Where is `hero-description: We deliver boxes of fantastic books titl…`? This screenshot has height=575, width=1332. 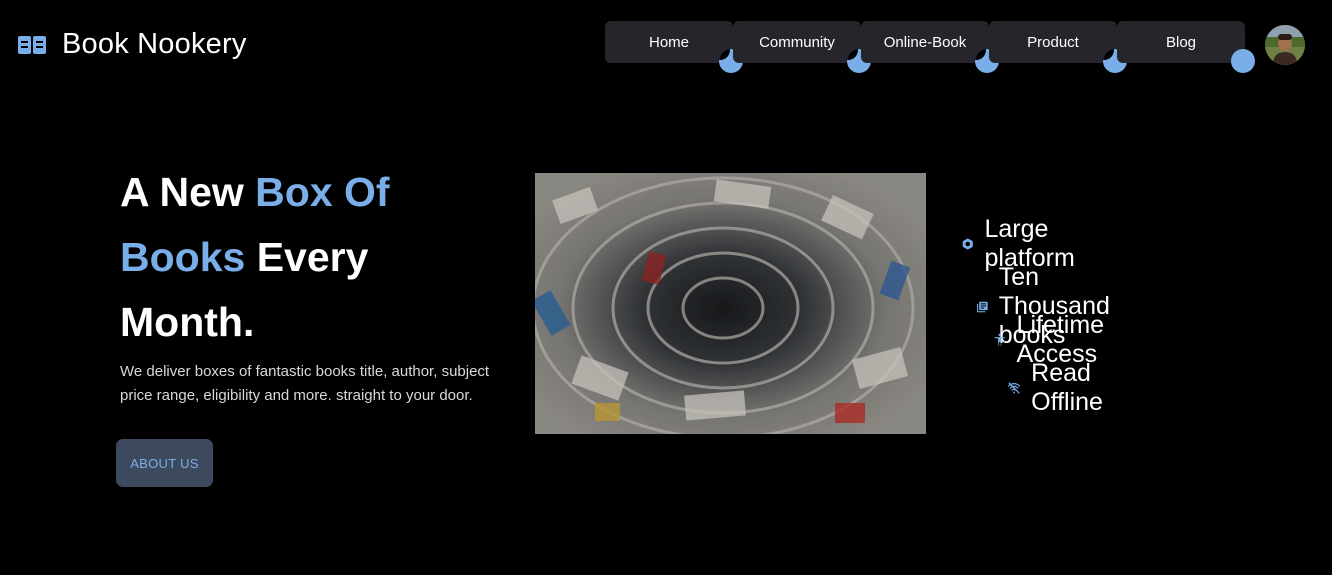 hero-description: We deliver boxes of fantastic books titl… is located at coordinates (305, 383).